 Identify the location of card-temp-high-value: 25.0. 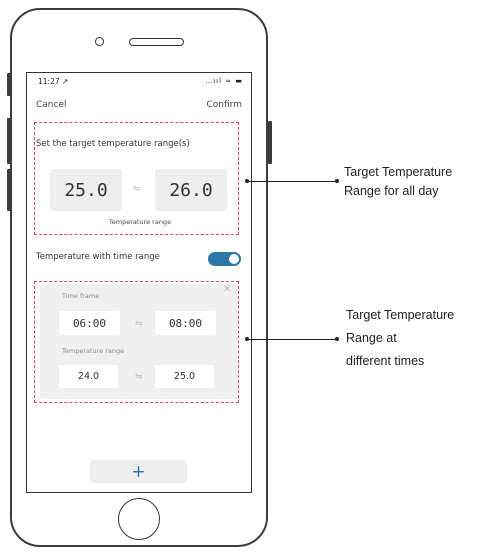
(184, 376).